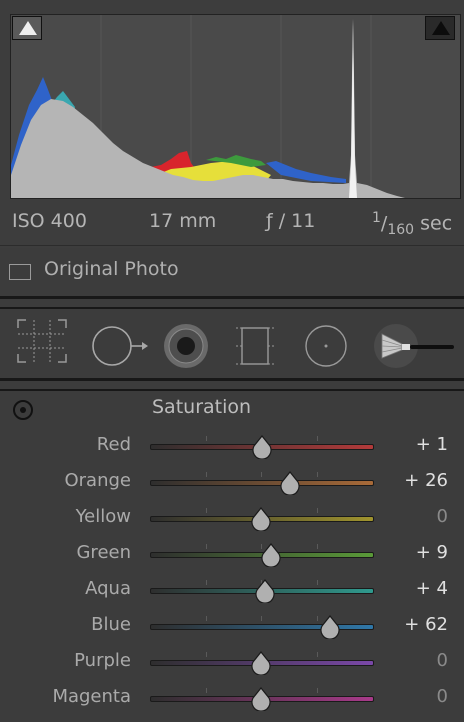  I want to click on develop-tool-strip, so click(232, 345).